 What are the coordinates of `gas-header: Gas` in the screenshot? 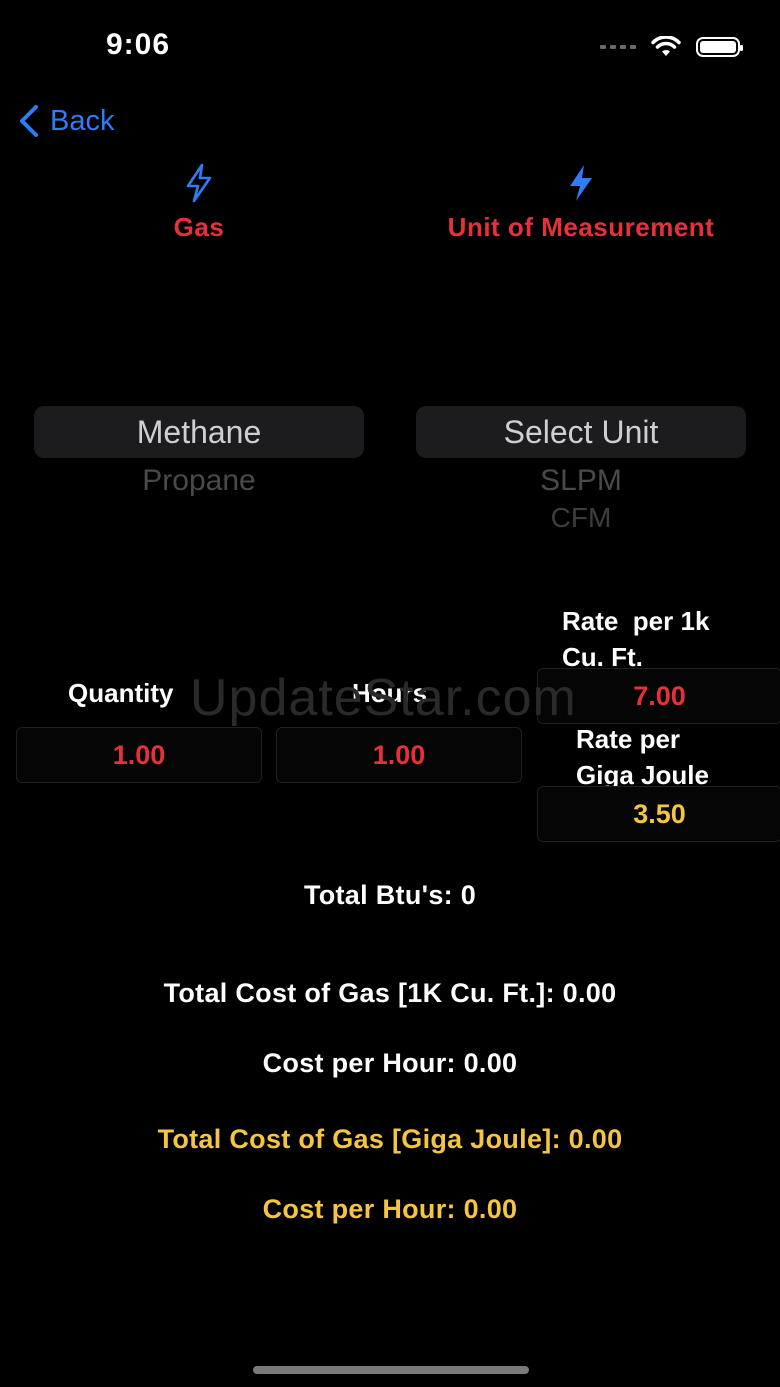 It's located at (199, 203).